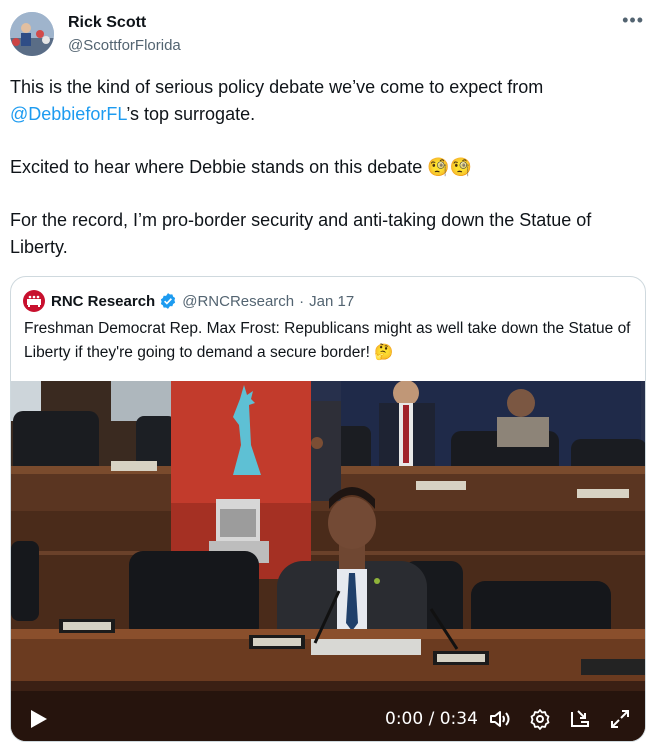 The width and height of the screenshot is (655, 754). What do you see at coordinates (124, 45) in the screenshot?
I see `author-handle: @ScottforFlorida` at bounding box center [124, 45].